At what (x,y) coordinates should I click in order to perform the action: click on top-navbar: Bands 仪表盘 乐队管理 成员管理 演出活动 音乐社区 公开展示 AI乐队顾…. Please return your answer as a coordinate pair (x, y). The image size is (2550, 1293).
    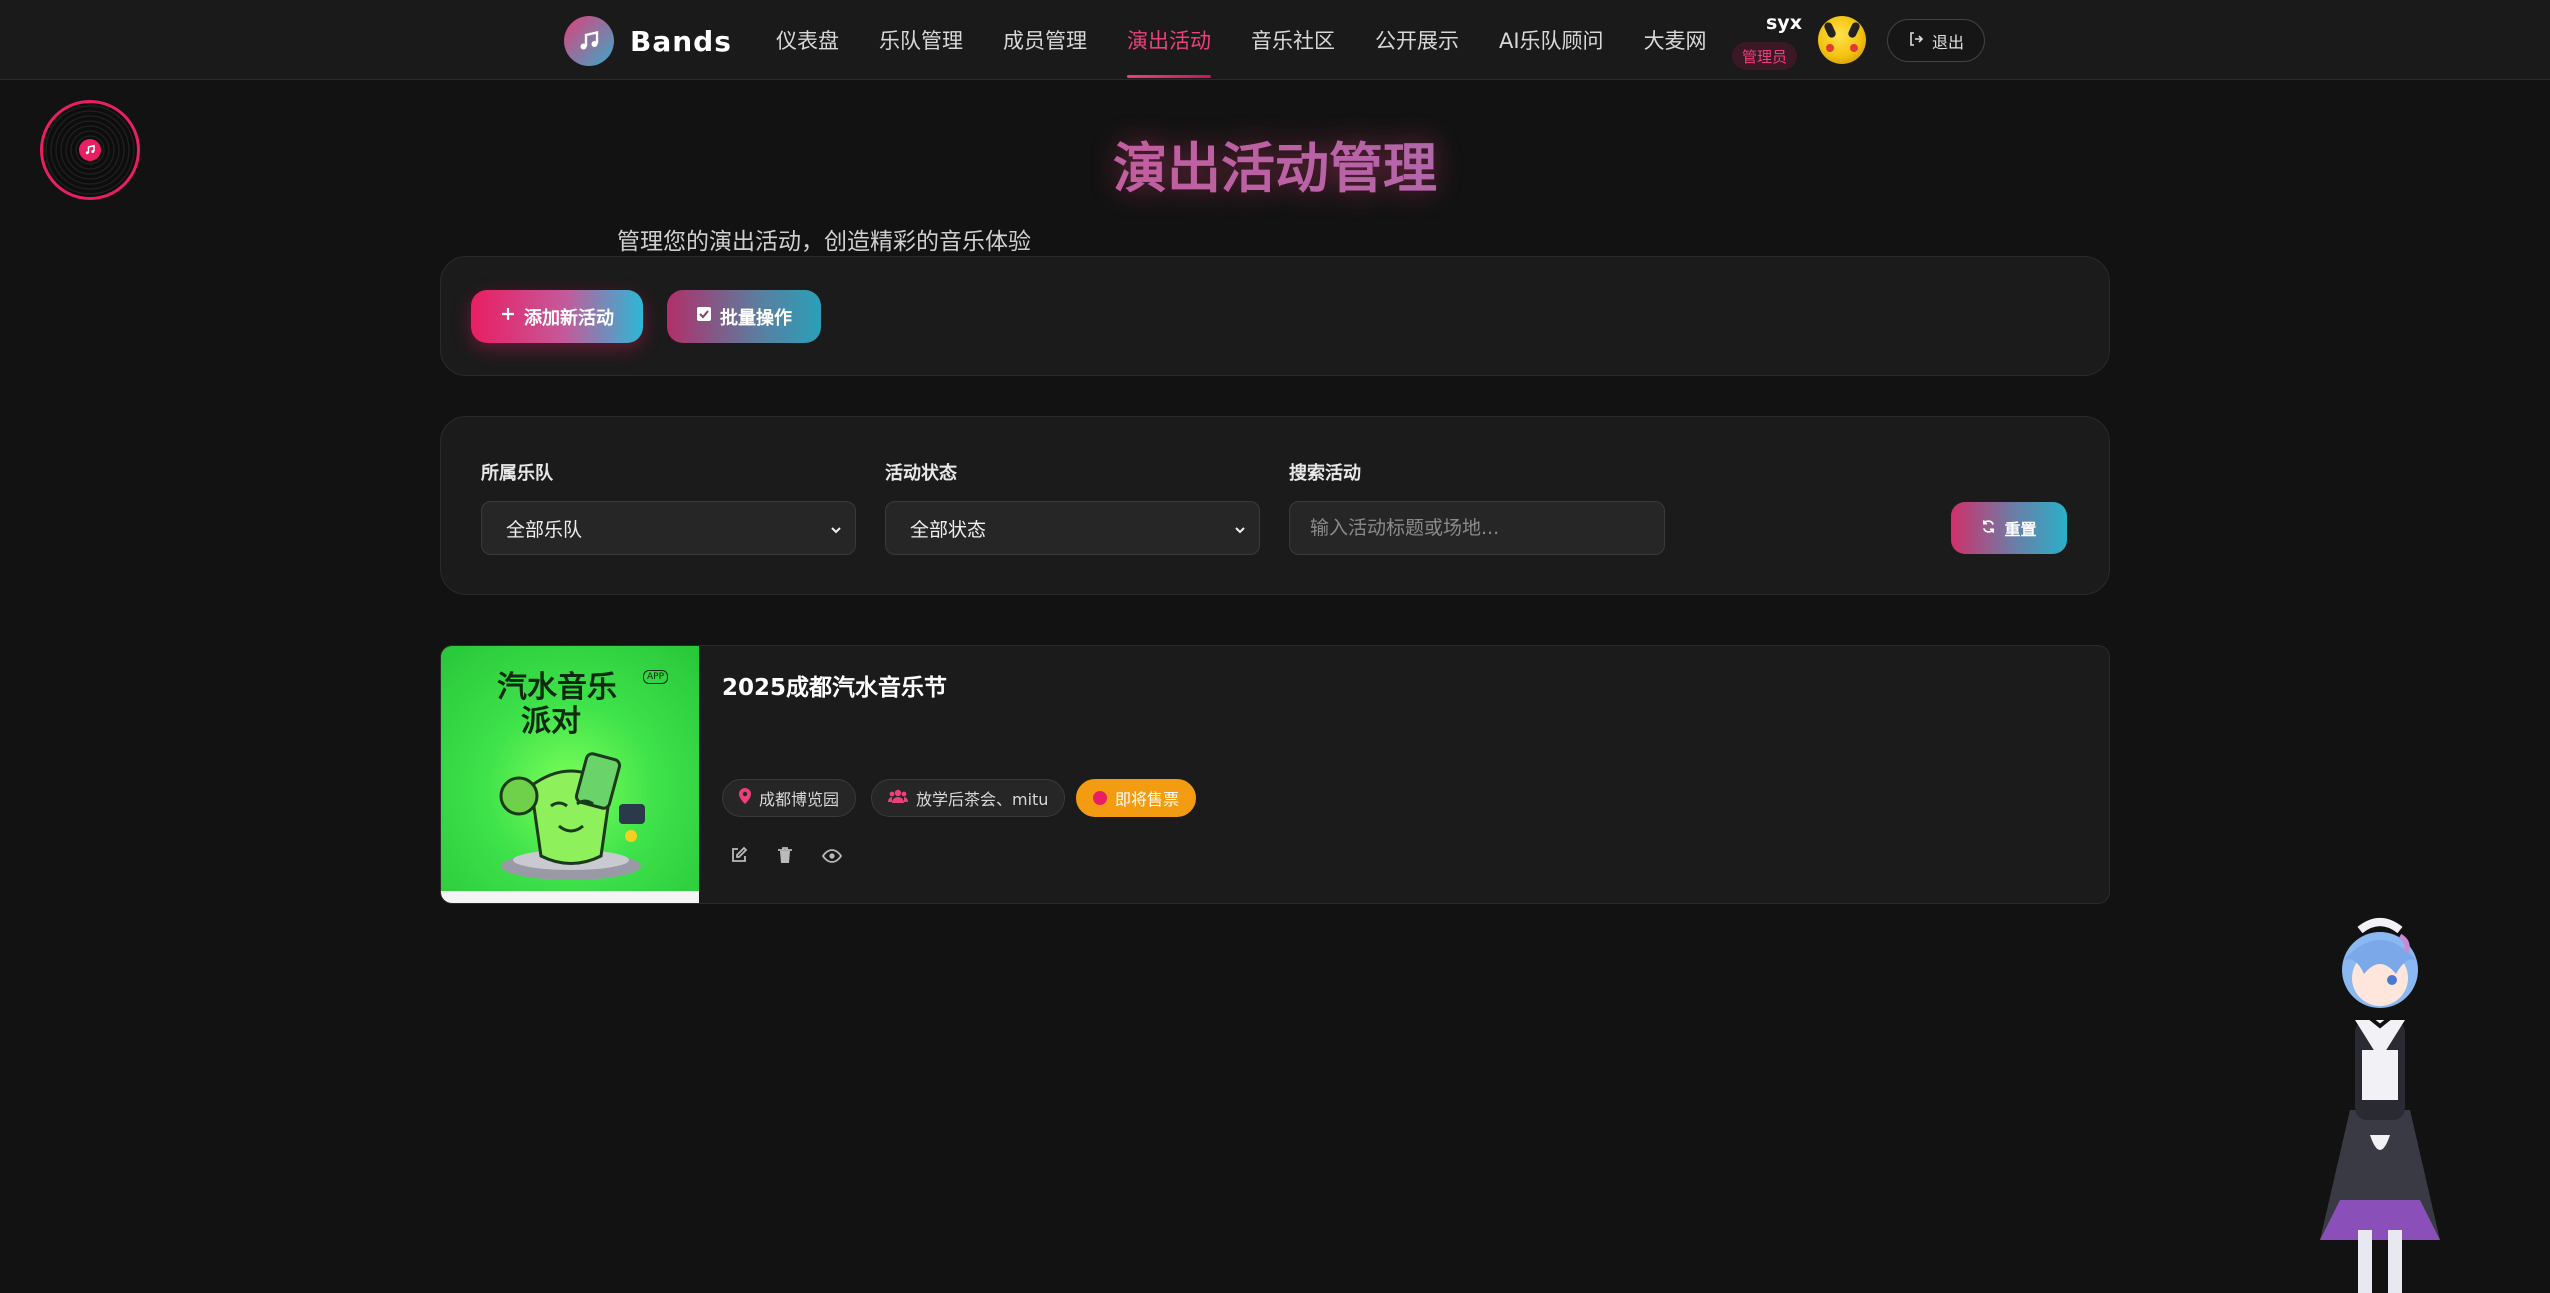
    Looking at the image, I should click on (1275, 40).